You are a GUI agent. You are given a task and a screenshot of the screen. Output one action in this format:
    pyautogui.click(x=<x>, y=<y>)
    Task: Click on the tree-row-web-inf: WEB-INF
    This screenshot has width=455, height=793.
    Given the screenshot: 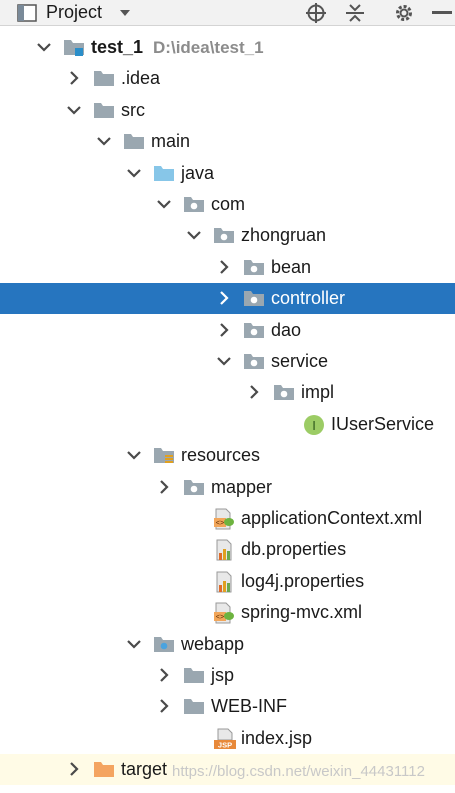 What is the action you would take?
    pyautogui.click(x=227, y=706)
    